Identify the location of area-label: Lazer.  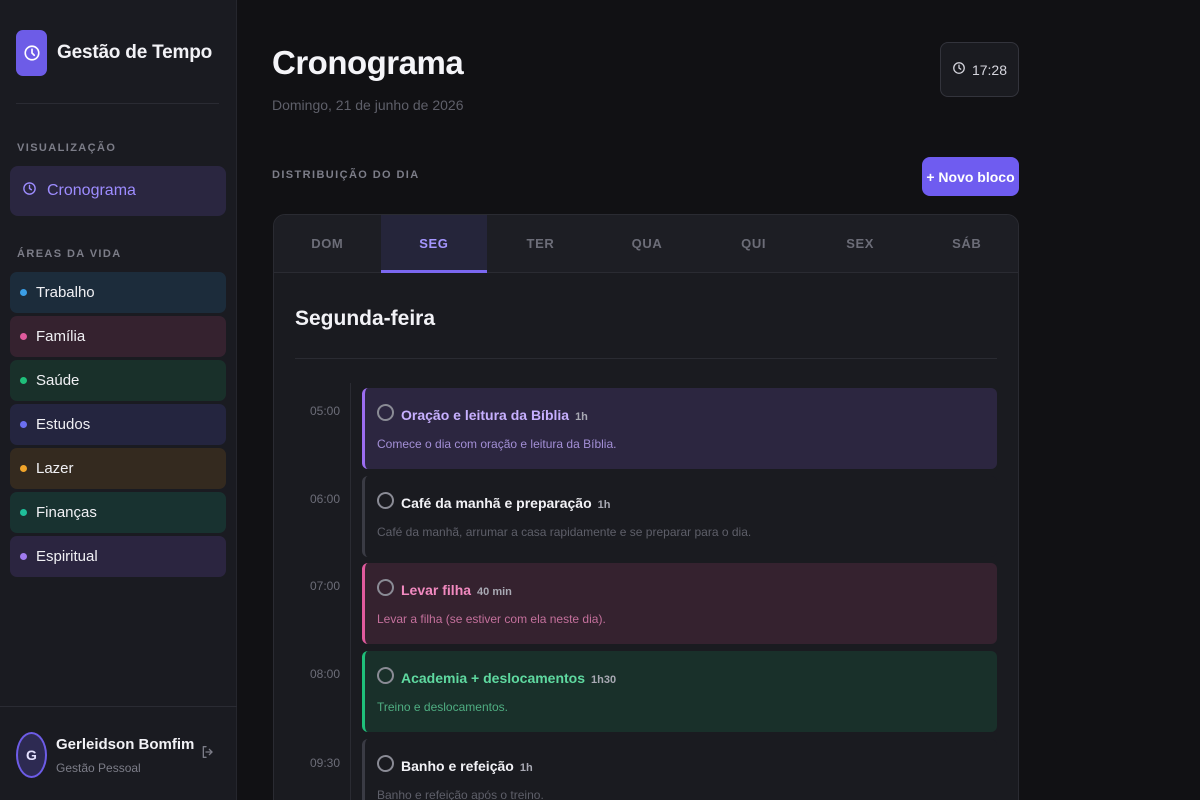
(55, 468).